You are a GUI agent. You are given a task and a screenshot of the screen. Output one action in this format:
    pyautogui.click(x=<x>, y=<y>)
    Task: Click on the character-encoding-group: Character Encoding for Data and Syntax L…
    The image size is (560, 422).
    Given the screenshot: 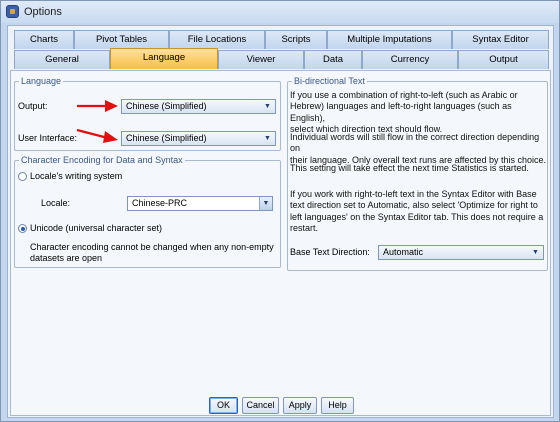 What is the action you would take?
    pyautogui.click(x=147, y=211)
    